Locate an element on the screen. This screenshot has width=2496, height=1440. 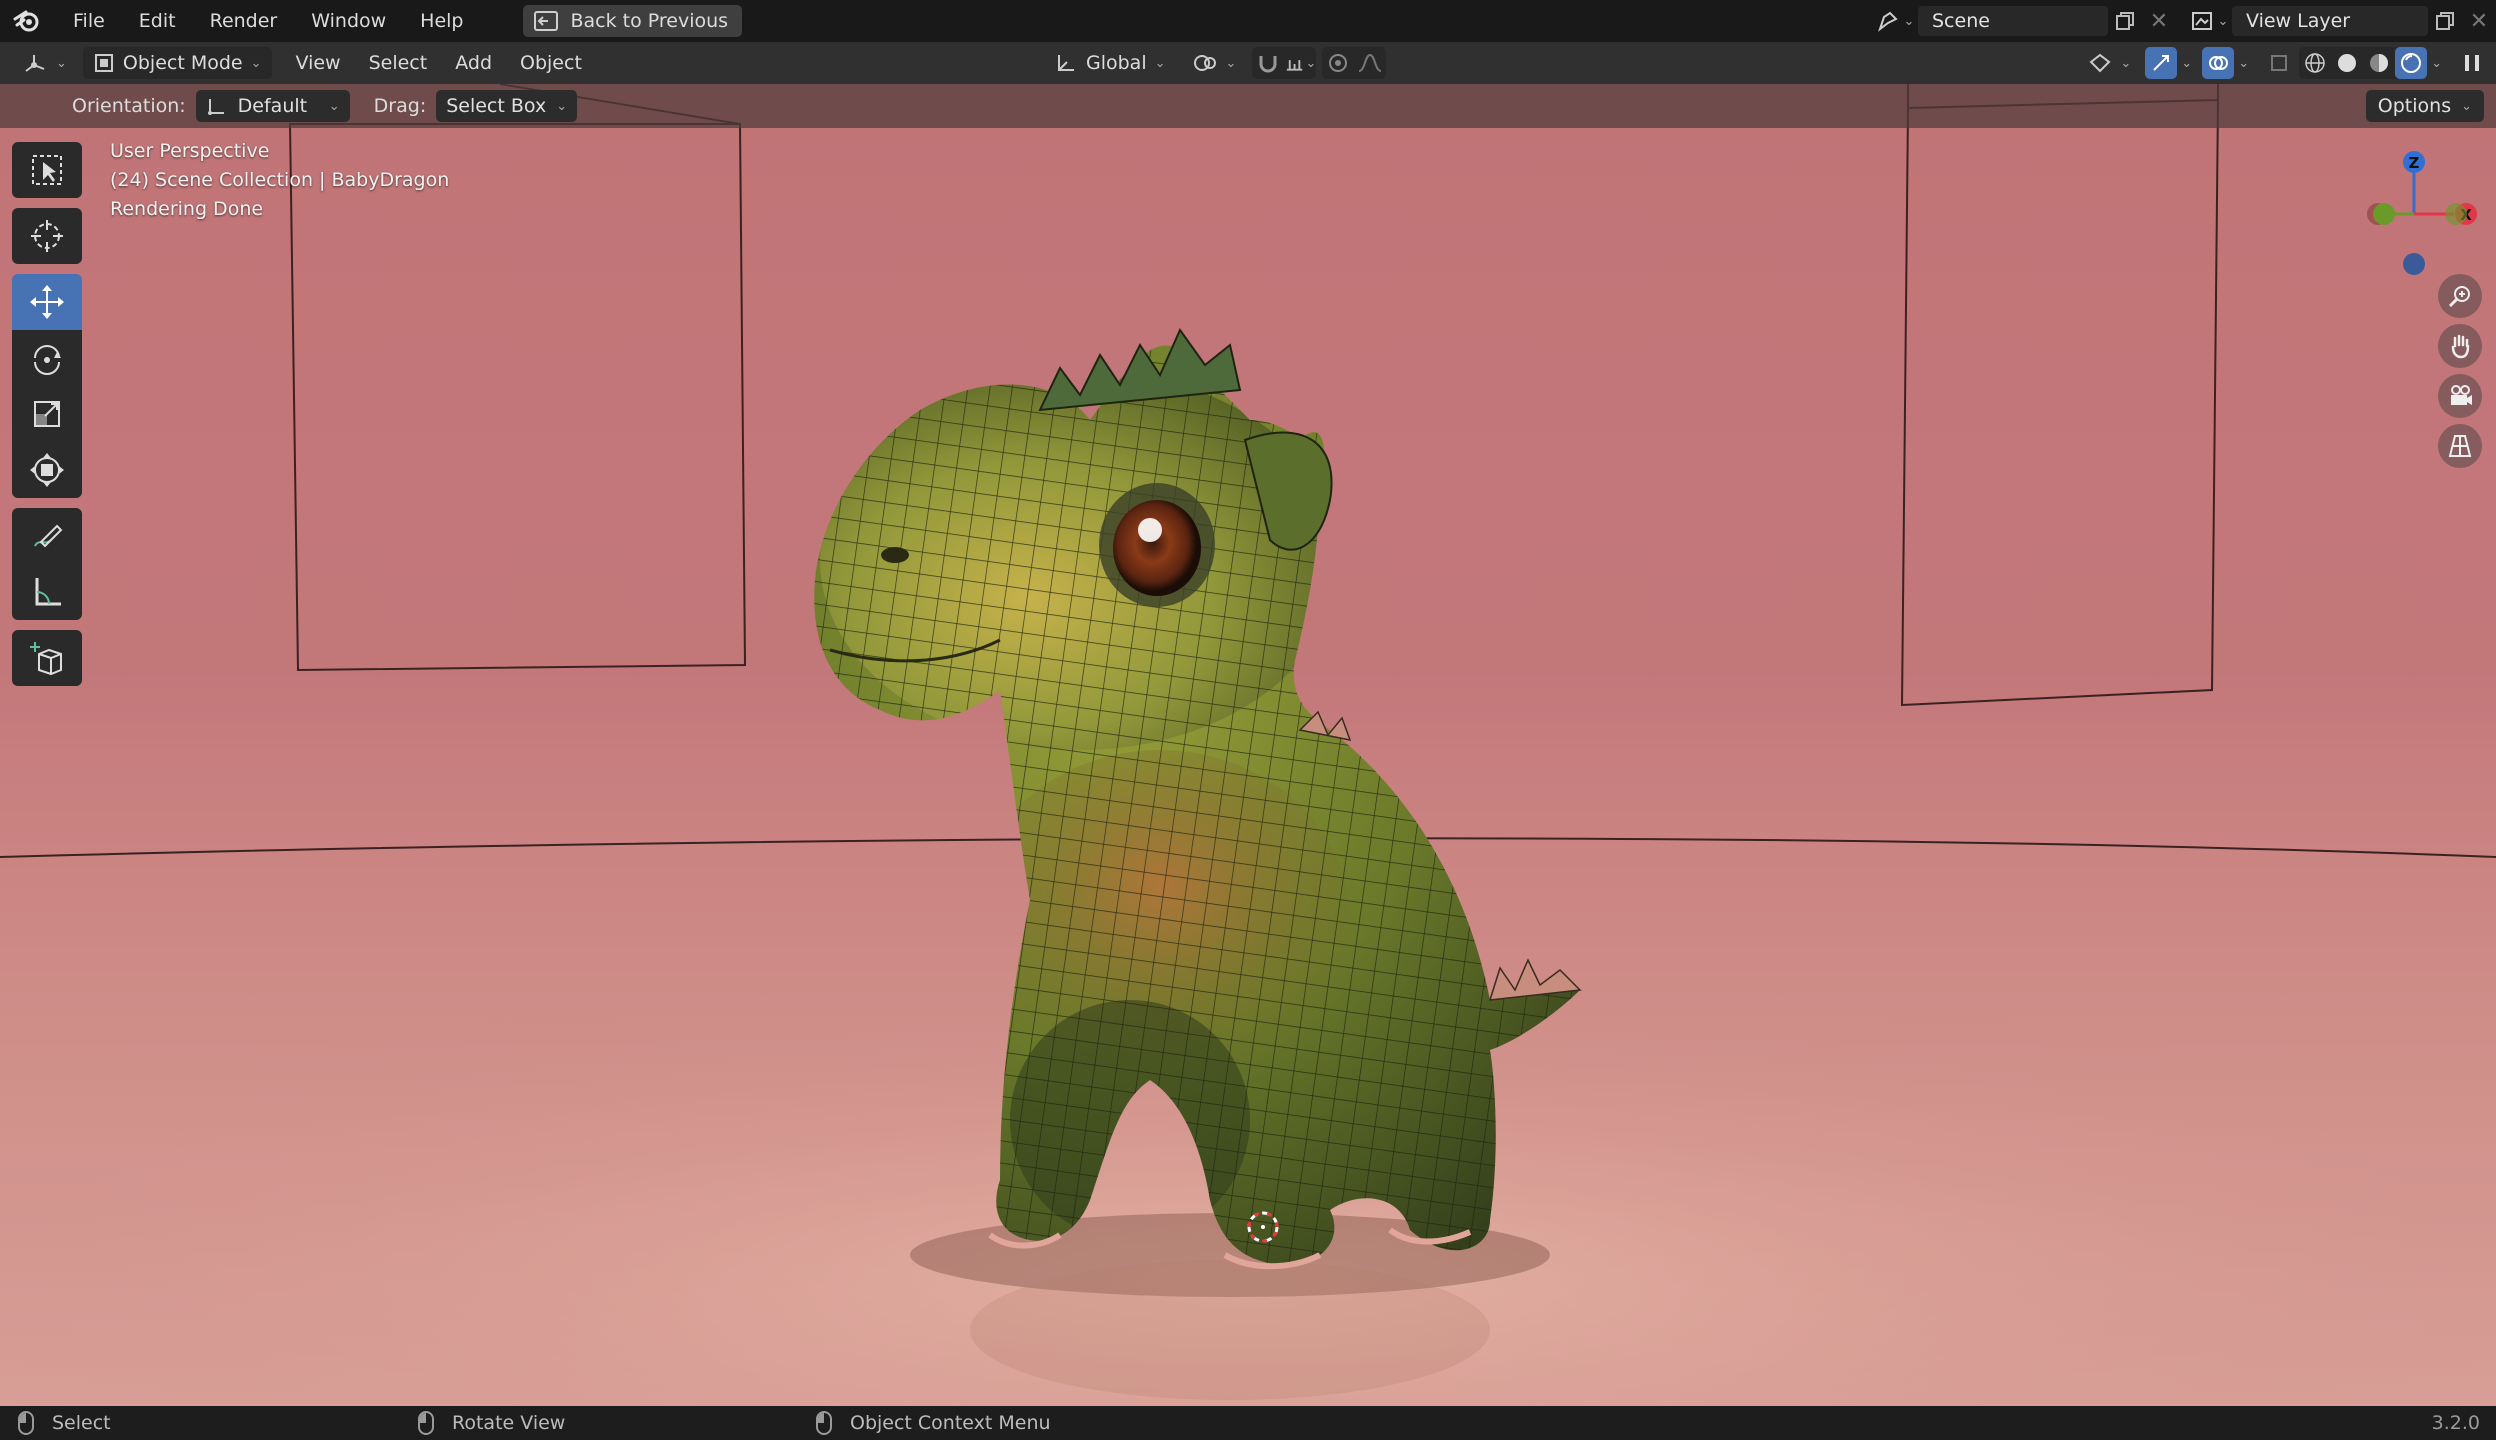
orientation-value: Default is located at coordinates (272, 106).